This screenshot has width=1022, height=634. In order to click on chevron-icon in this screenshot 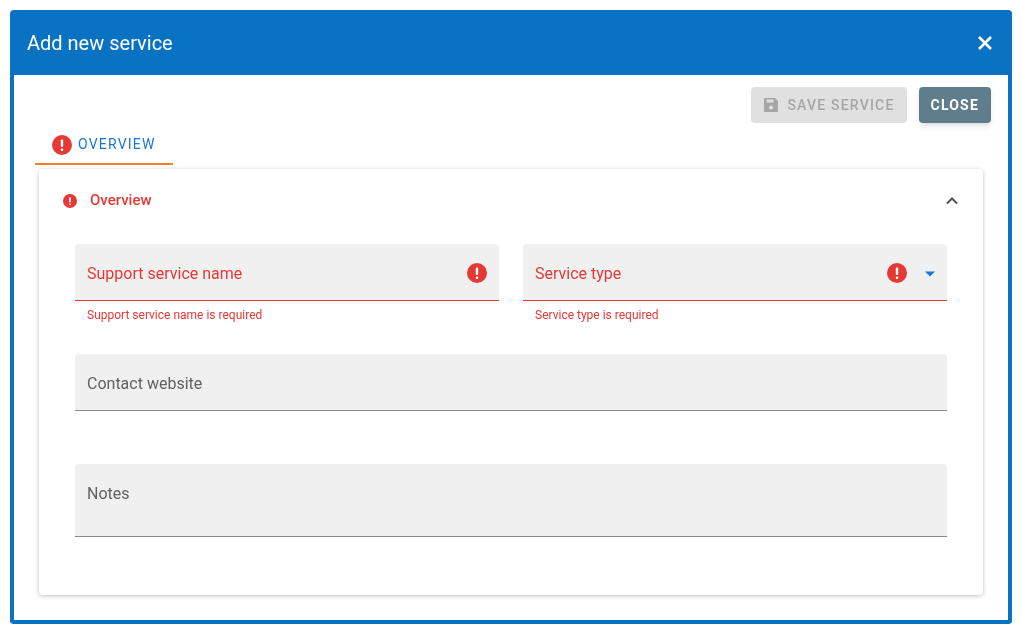, I will do `click(952, 200)`.